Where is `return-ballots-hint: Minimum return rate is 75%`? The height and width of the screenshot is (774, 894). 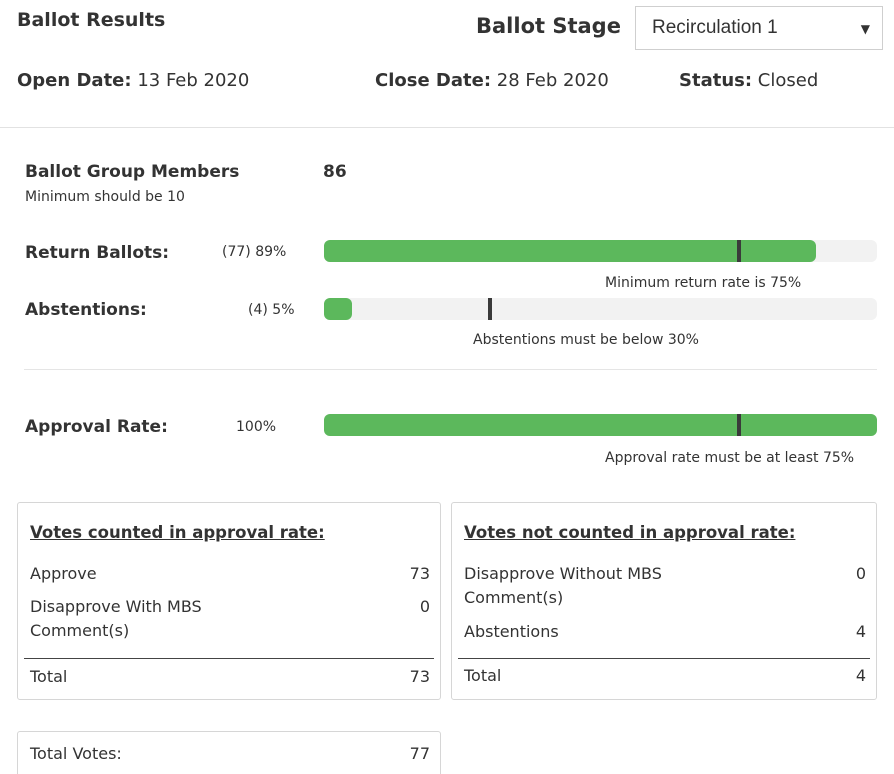 return-ballots-hint: Minimum return rate is 75% is located at coordinates (703, 283).